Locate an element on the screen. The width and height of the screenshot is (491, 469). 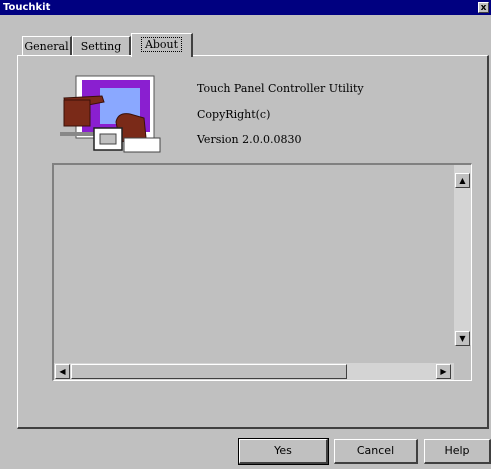
window-title: Touchkit is located at coordinates (27, 7).